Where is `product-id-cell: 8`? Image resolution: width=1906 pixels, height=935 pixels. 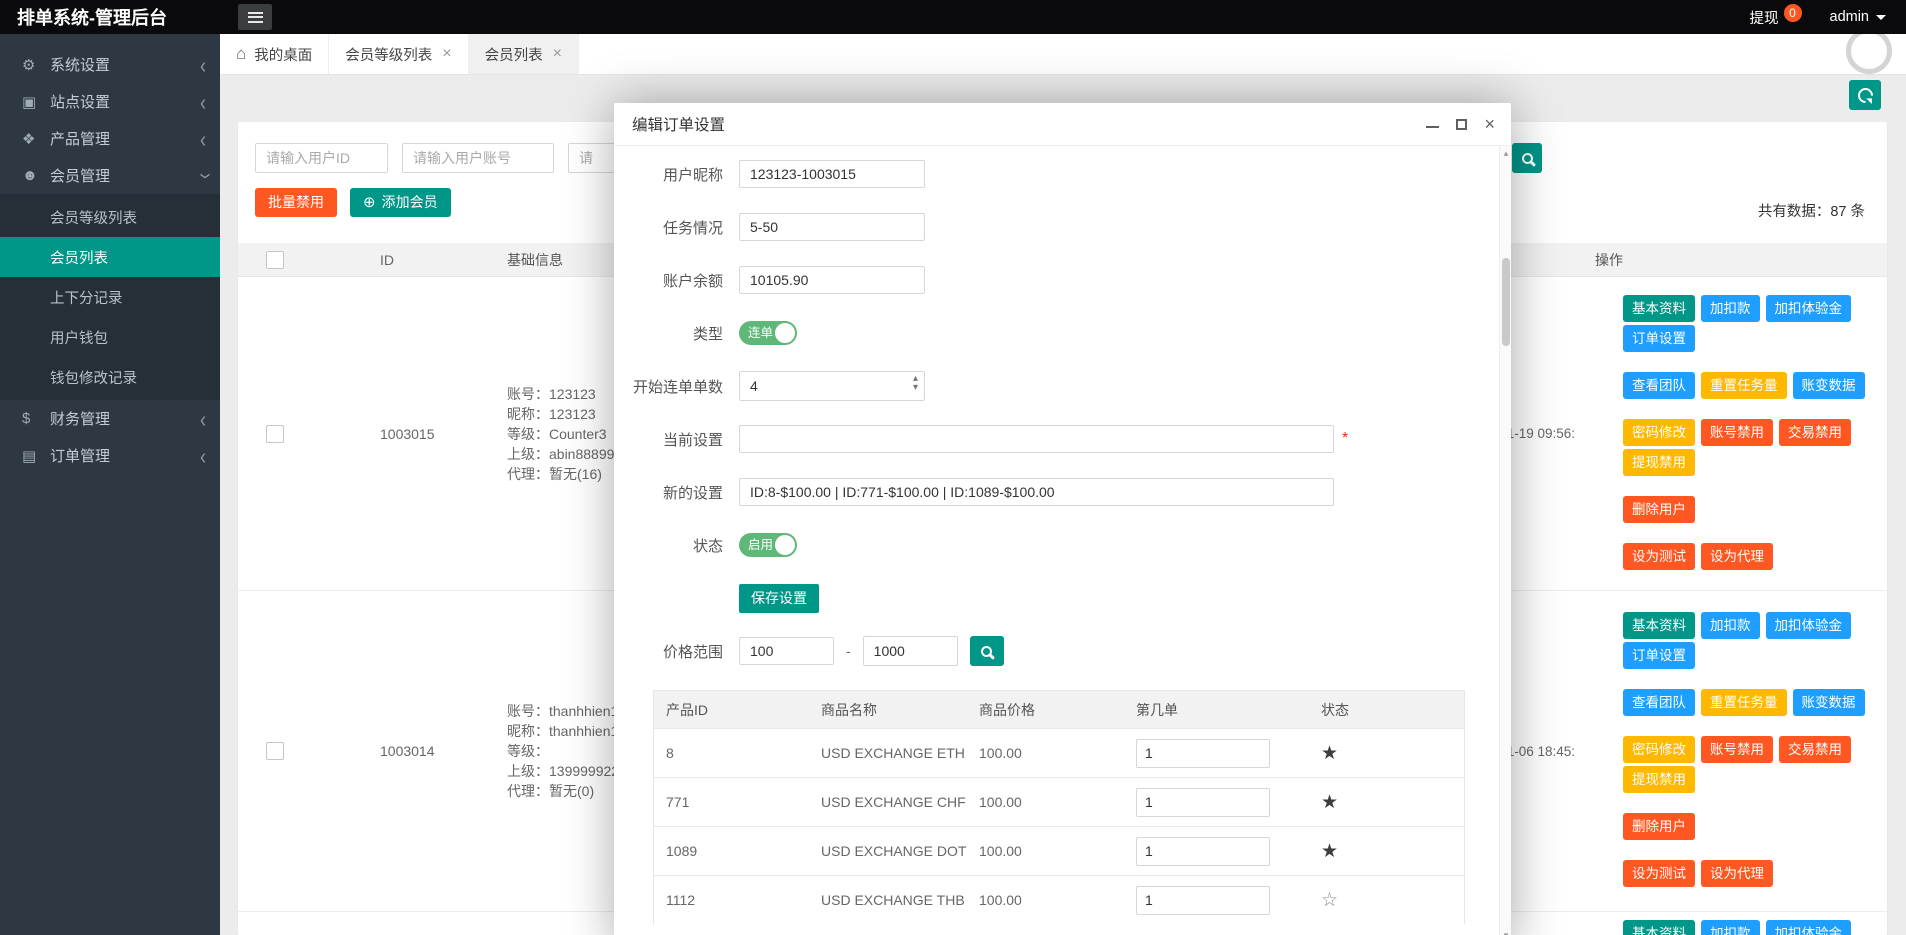
product-id-cell: 8 is located at coordinates (670, 753).